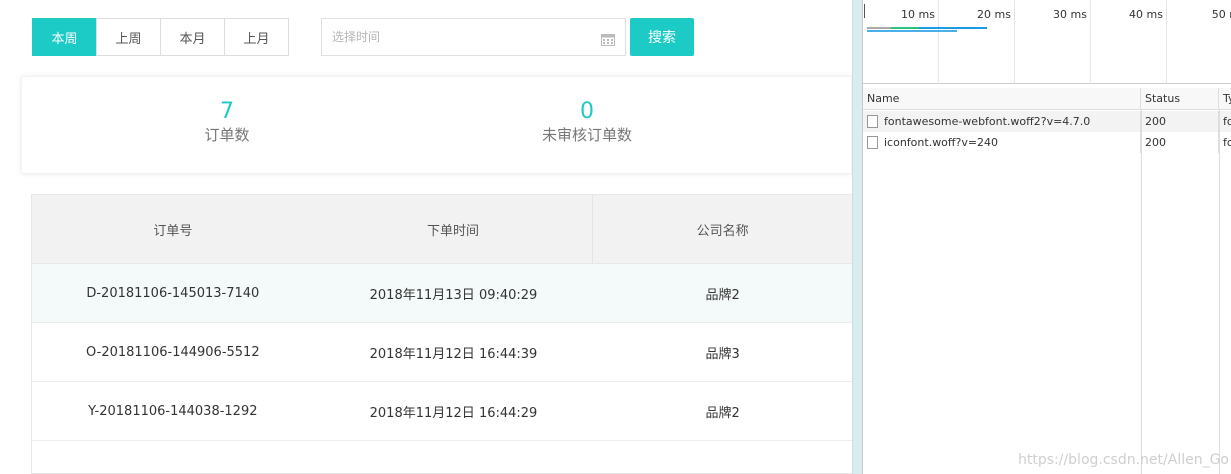  Describe the element at coordinates (1180, 98) in the screenshot. I see `column-status-header: Status` at that location.